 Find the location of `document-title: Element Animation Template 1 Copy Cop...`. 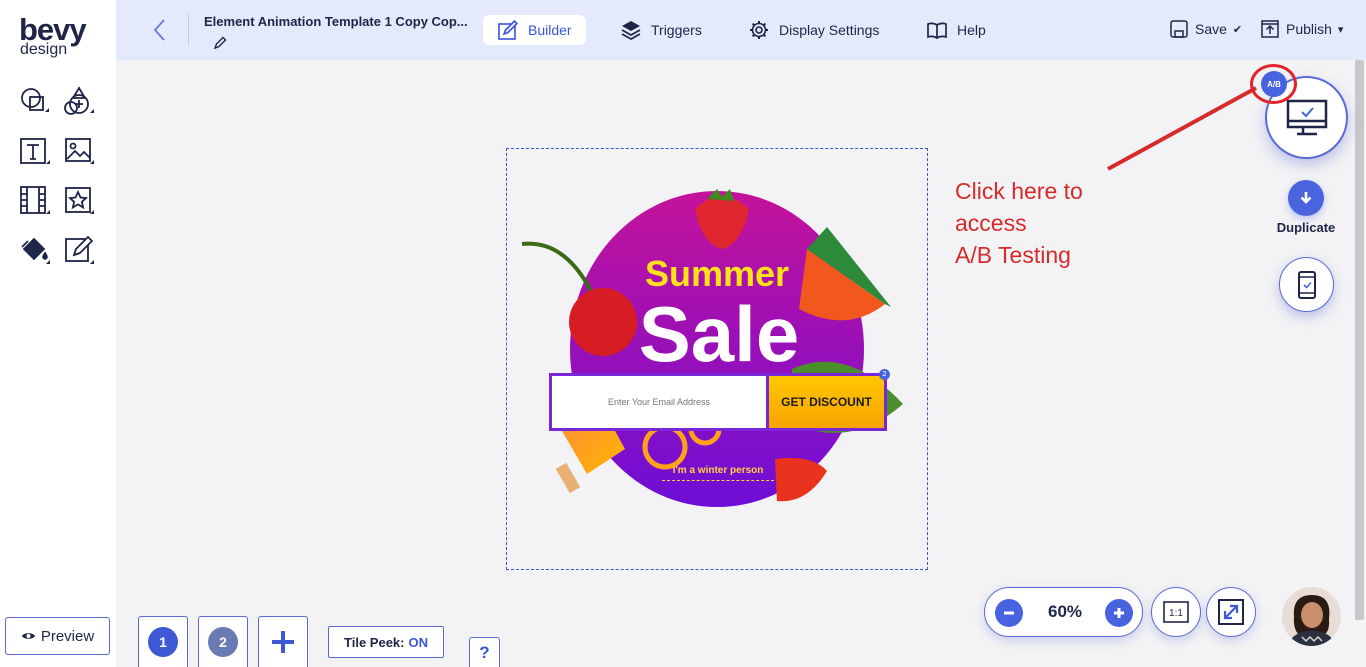

document-title: Element Animation Template 1 Copy Cop... is located at coordinates (336, 21).